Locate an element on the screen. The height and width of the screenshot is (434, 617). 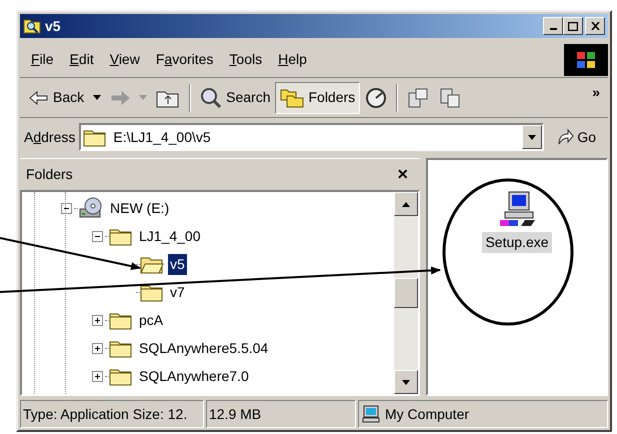
folder-search-icon is located at coordinates (32, 26).